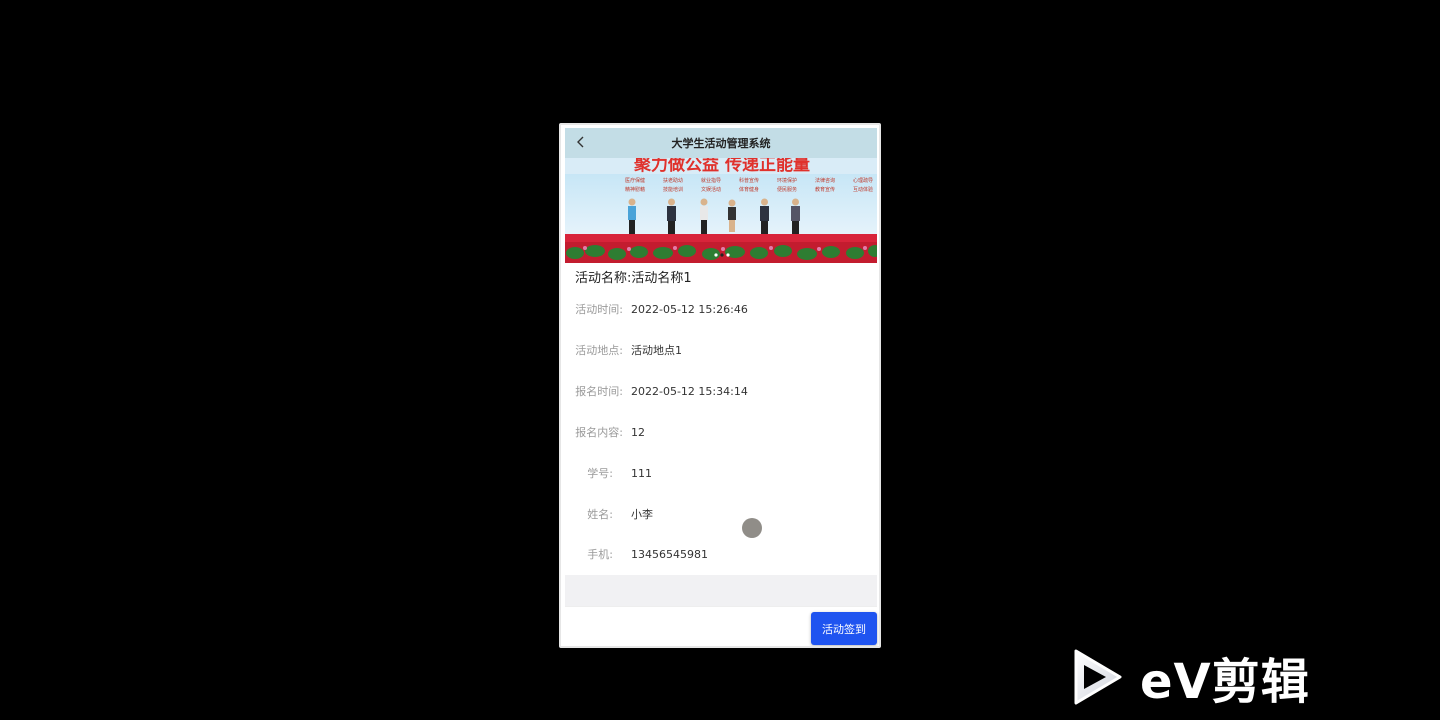  What do you see at coordinates (656, 350) in the screenshot?
I see `field-value: 活动地点1` at bounding box center [656, 350].